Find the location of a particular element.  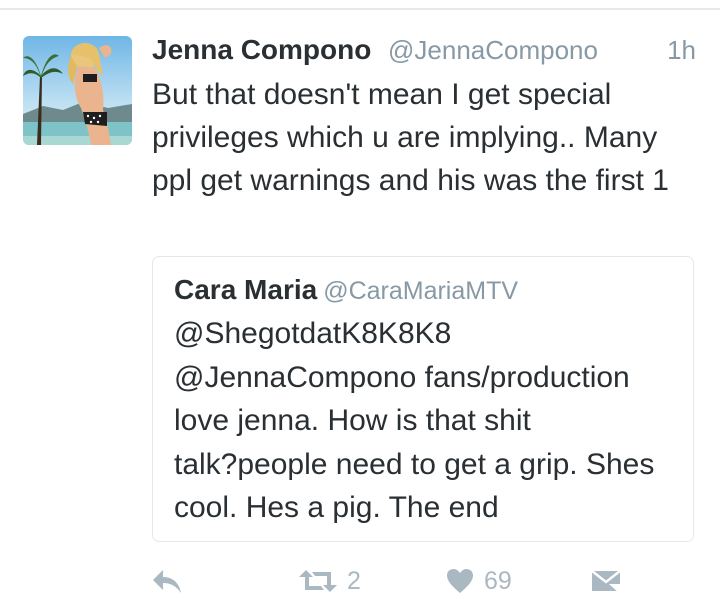

direct-message-button is located at coordinates (606, 581).